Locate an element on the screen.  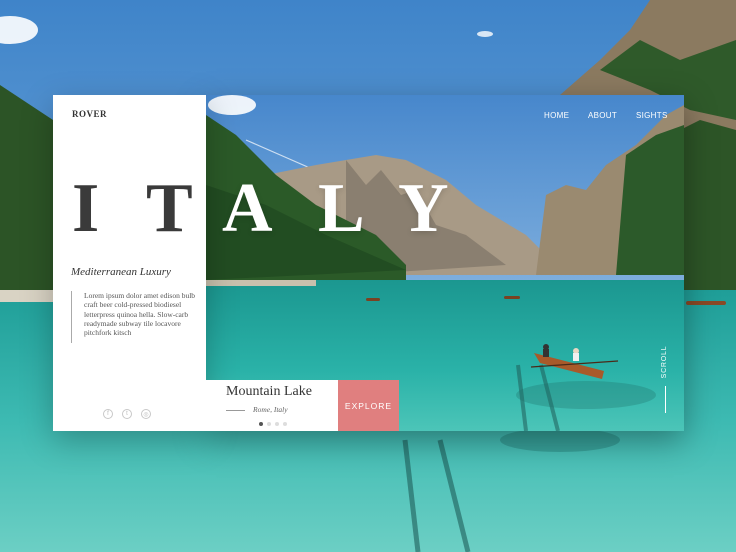
twitter-icon: t is located at coordinates (127, 414).